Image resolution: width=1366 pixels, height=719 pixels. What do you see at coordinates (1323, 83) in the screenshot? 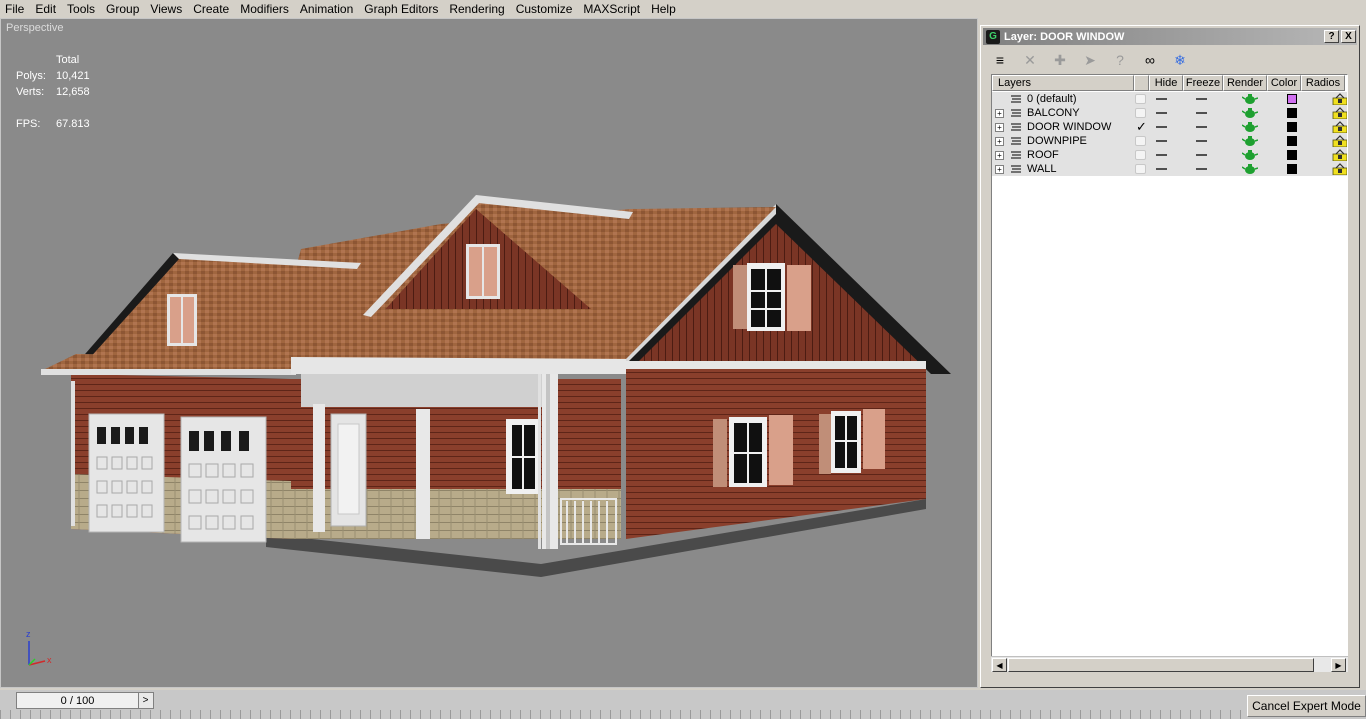
I see `column-radiosity: Radios` at bounding box center [1323, 83].